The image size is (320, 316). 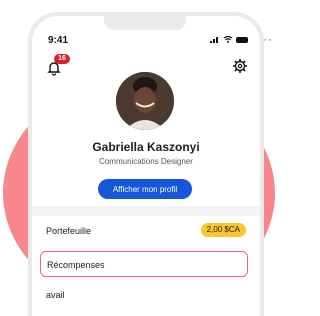 I want to click on rewards-row: Récompenses, so click(x=144, y=264).